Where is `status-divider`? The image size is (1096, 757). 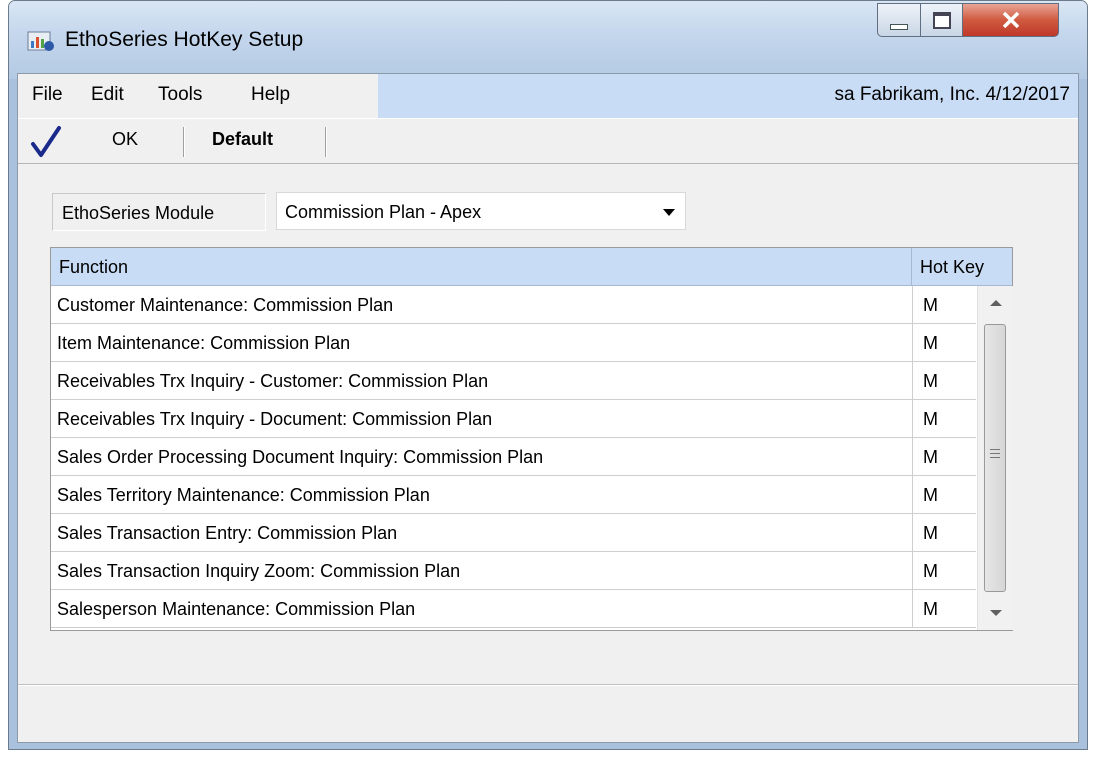 status-divider is located at coordinates (548, 685).